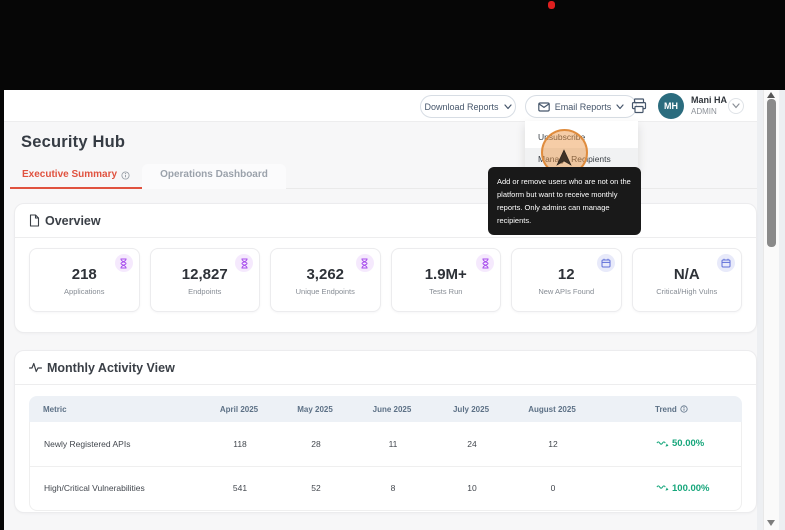  I want to click on cell-value: 52, so click(316, 488).